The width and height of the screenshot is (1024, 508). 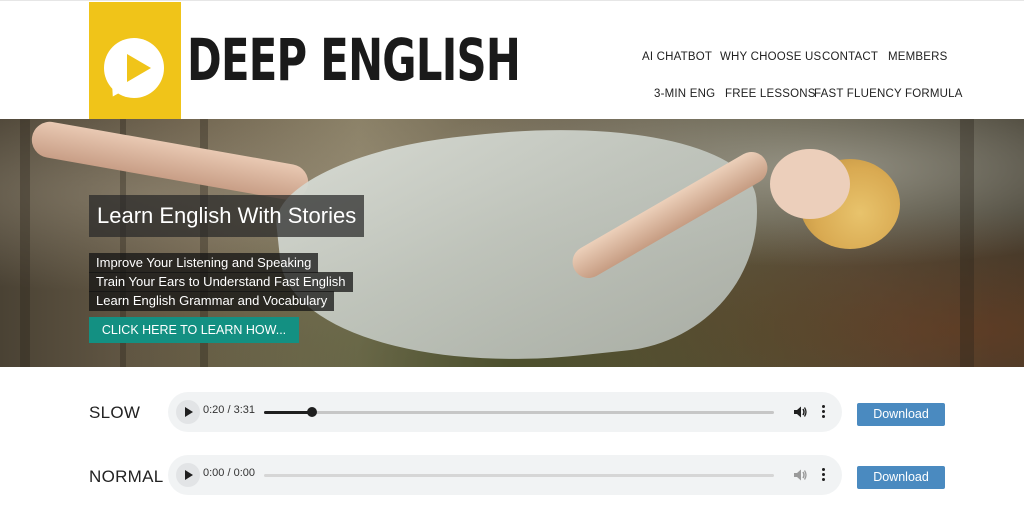 What do you see at coordinates (684, 94) in the screenshot?
I see `nav-item-3-min-eng: 3-MIN ENG` at bounding box center [684, 94].